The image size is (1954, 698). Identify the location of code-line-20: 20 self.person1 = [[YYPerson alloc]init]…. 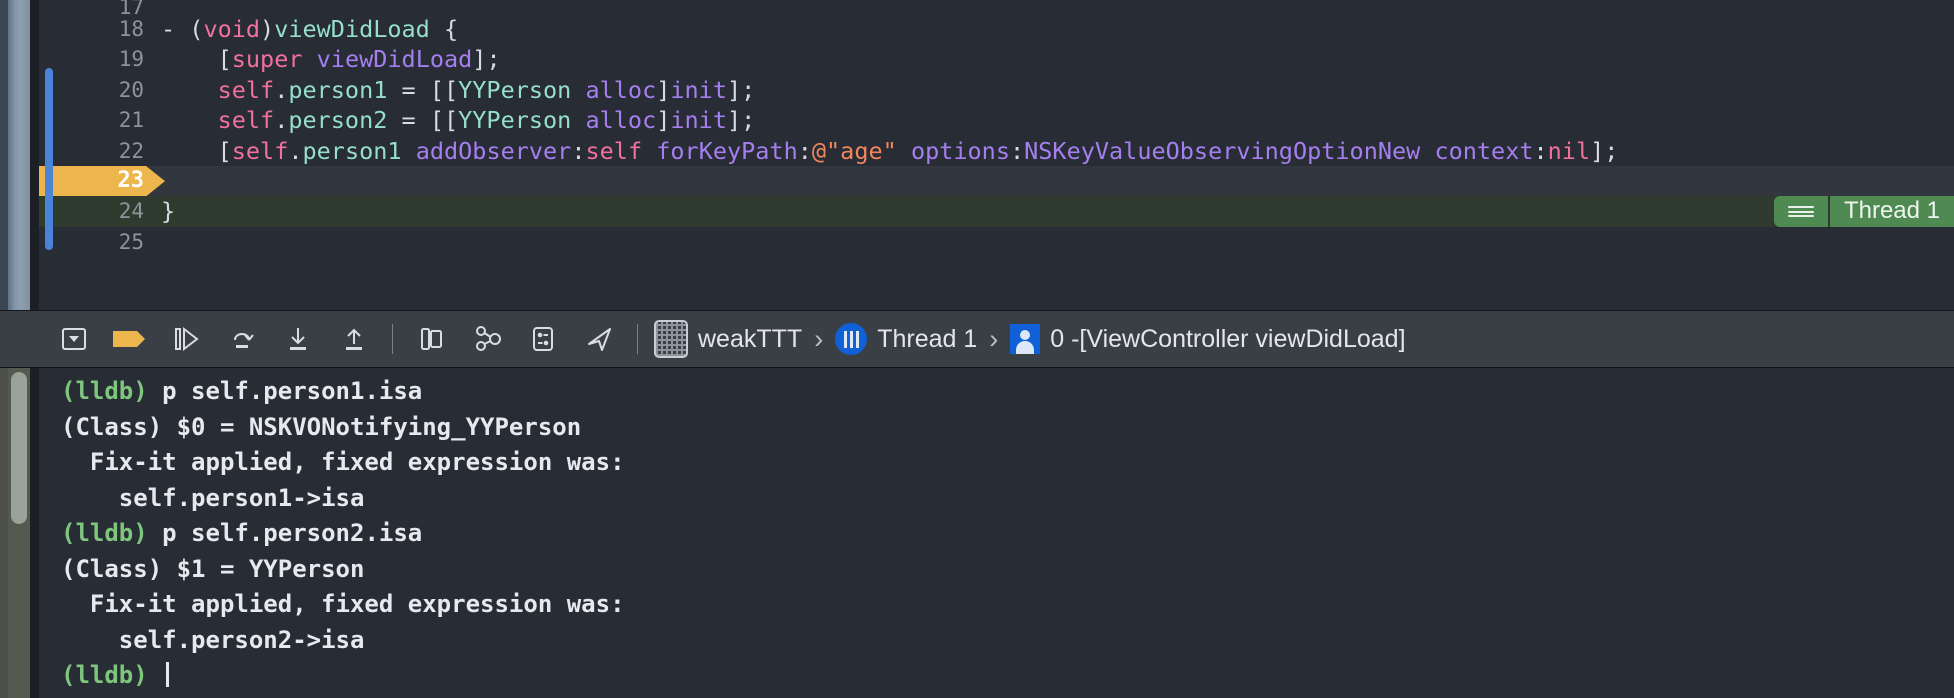
(996, 90).